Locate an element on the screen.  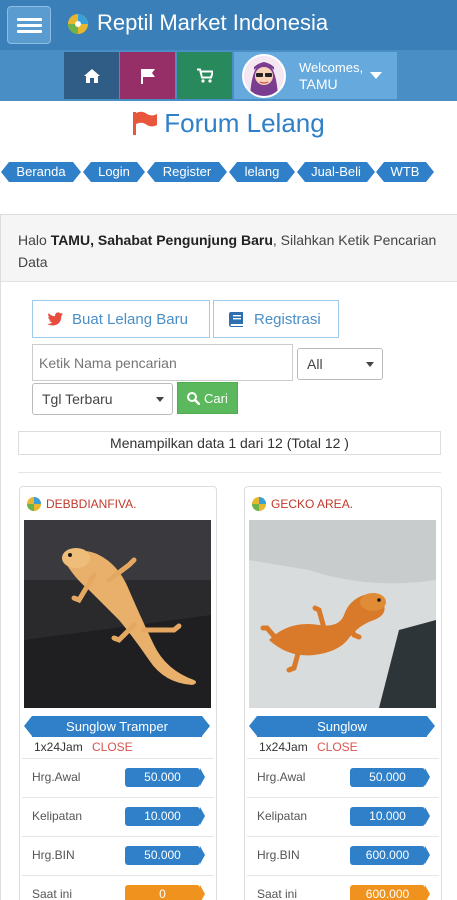
seller-name: GECKO AREA. is located at coordinates (312, 504).